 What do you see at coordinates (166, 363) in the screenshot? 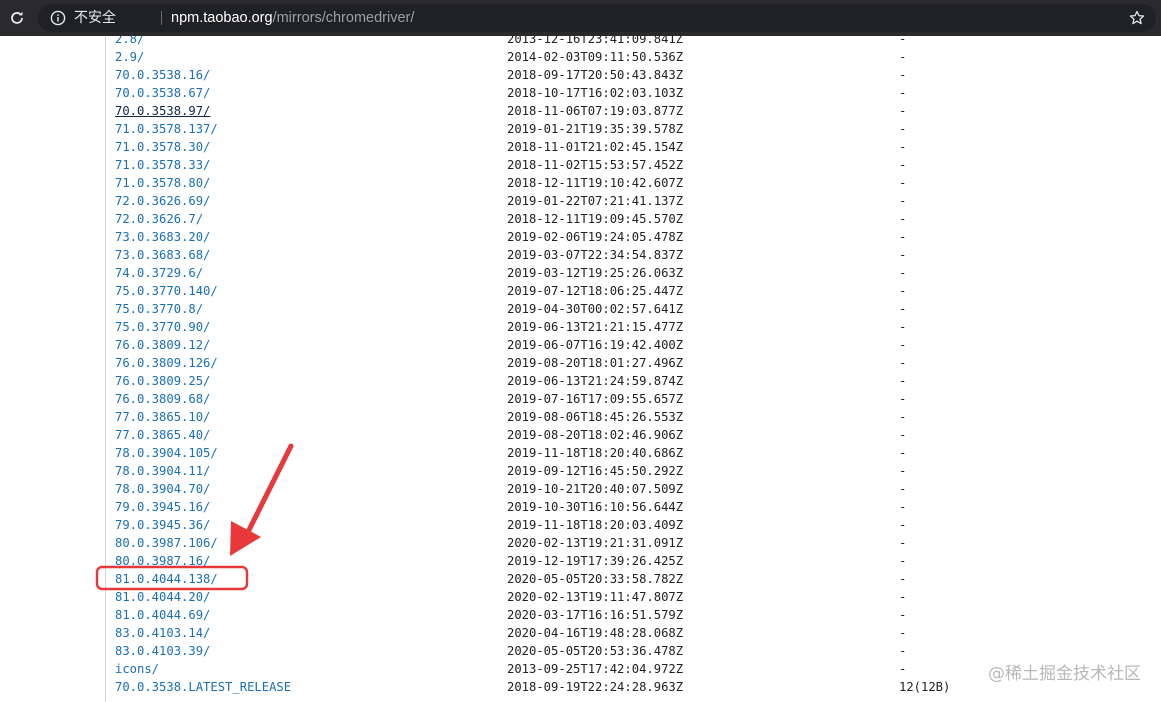
I see `file-link: 76.0.3809.126/` at bounding box center [166, 363].